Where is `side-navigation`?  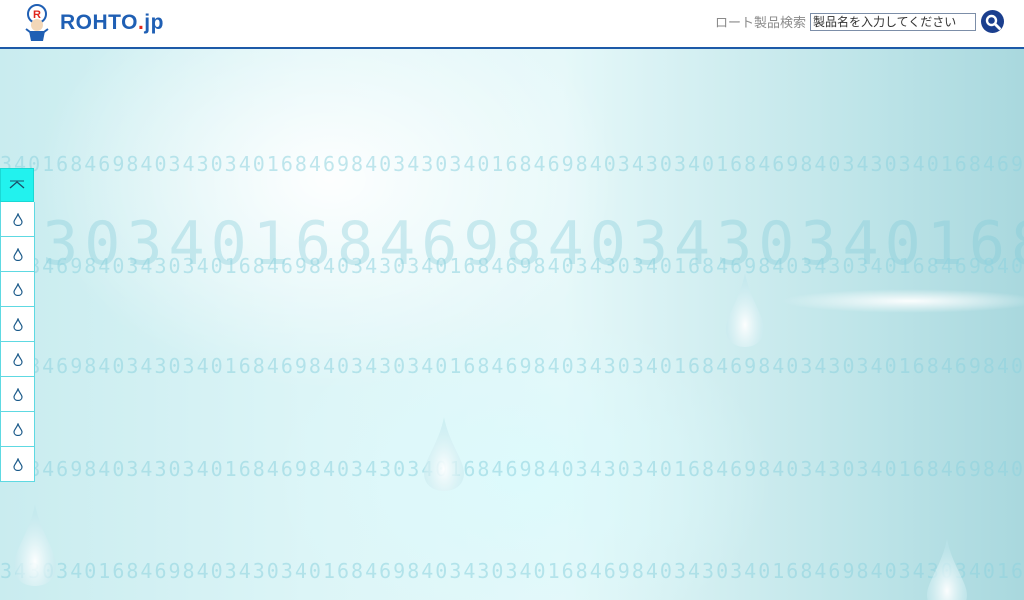
side-navigation is located at coordinates (17, 325).